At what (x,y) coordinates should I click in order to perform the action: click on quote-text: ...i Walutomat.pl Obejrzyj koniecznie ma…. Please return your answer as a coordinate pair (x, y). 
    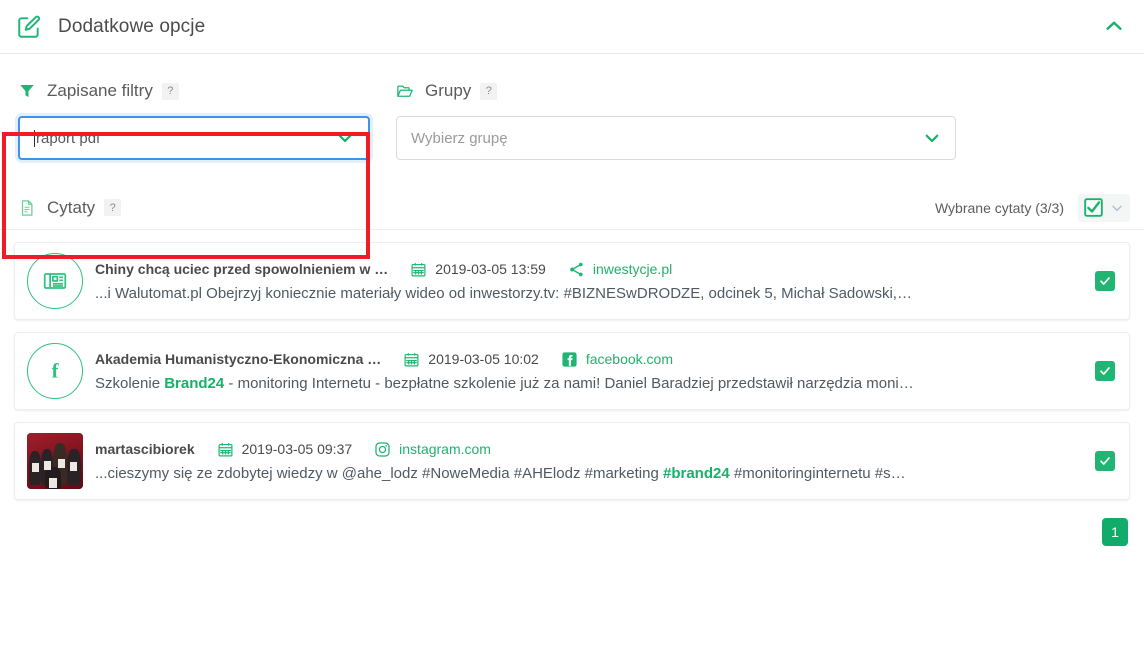
    Looking at the image, I should click on (585, 293).